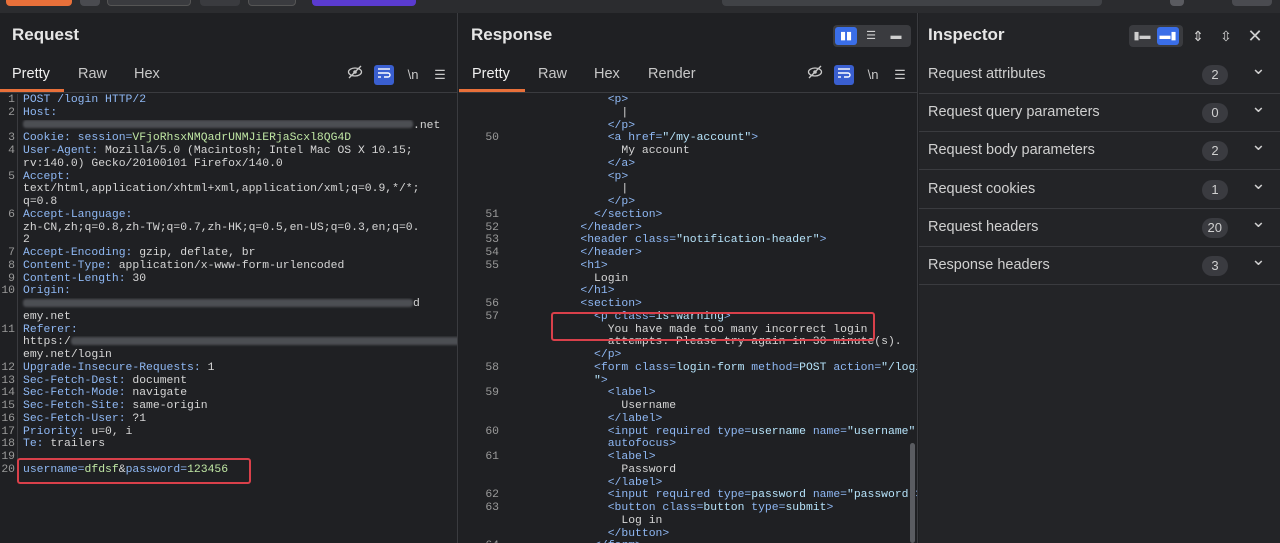 This screenshot has height=543, width=1280. I want to click on target-field, so click(149, 3).